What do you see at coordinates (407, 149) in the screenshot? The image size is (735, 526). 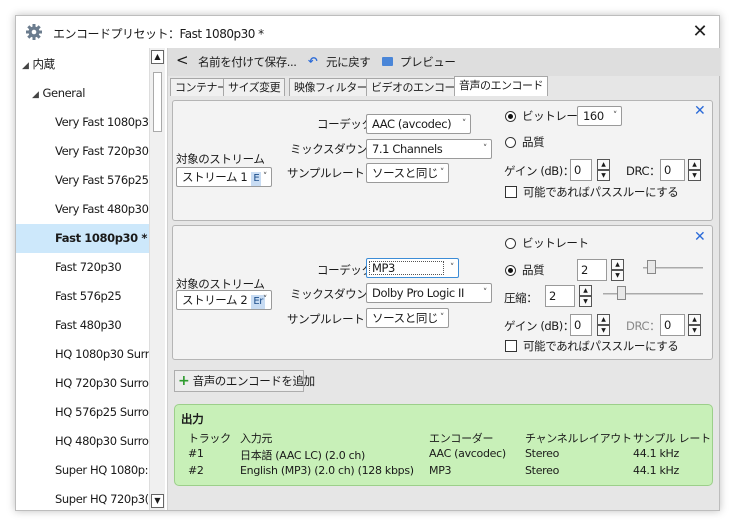 I see `mixdown-value: 7.1 Channels` at bounding box center [407, 149].